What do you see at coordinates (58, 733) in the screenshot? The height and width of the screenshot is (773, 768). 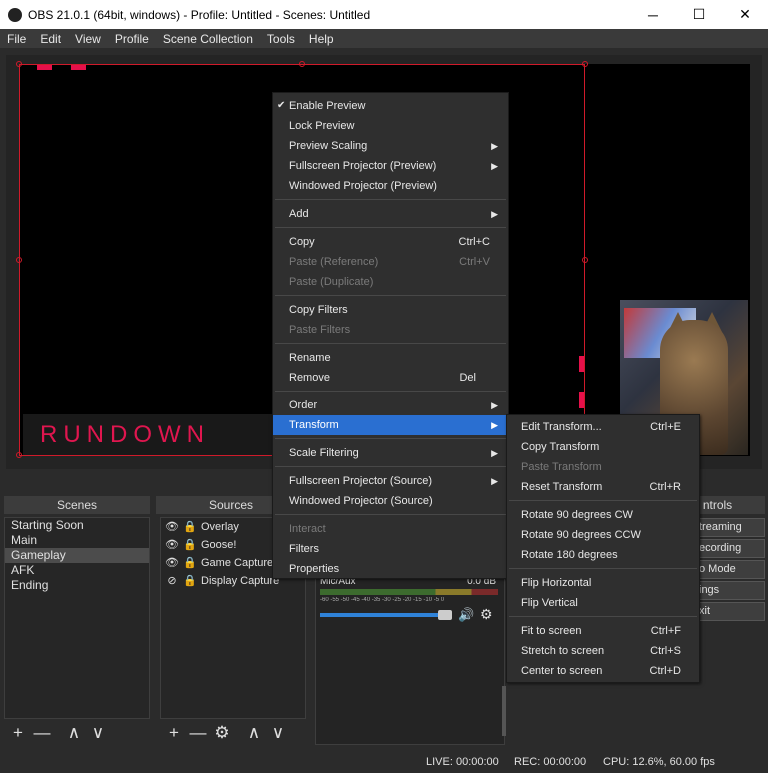 I see `scenes-toolbar: + — ∧ ∨` at bounding box center [58, 733].